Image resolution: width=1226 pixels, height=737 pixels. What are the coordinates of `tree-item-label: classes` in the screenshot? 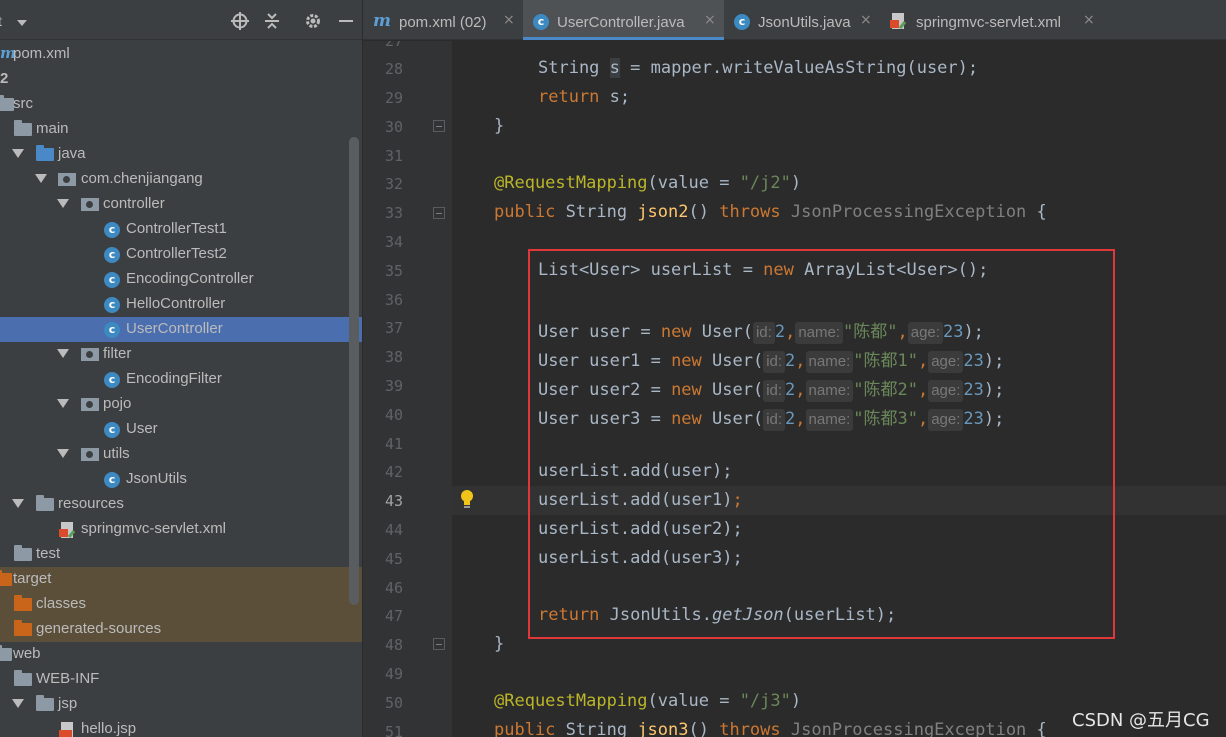 It's located at (61, 603).